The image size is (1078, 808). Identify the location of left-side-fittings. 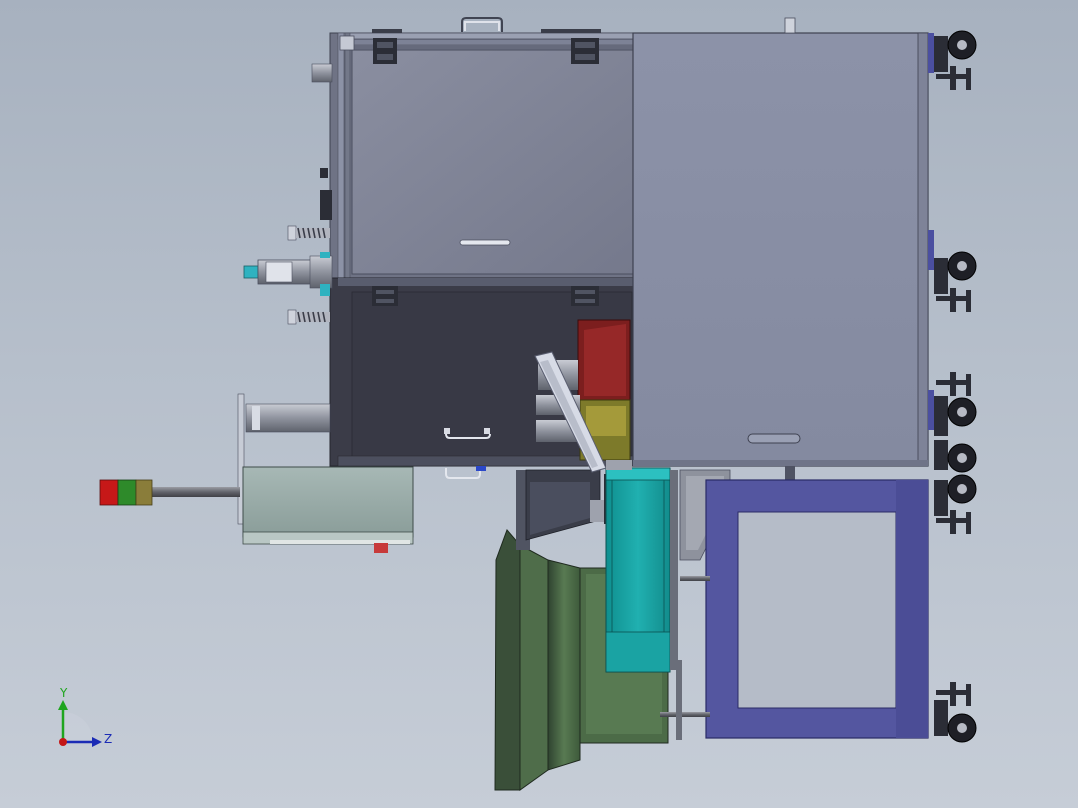
(285, 294).